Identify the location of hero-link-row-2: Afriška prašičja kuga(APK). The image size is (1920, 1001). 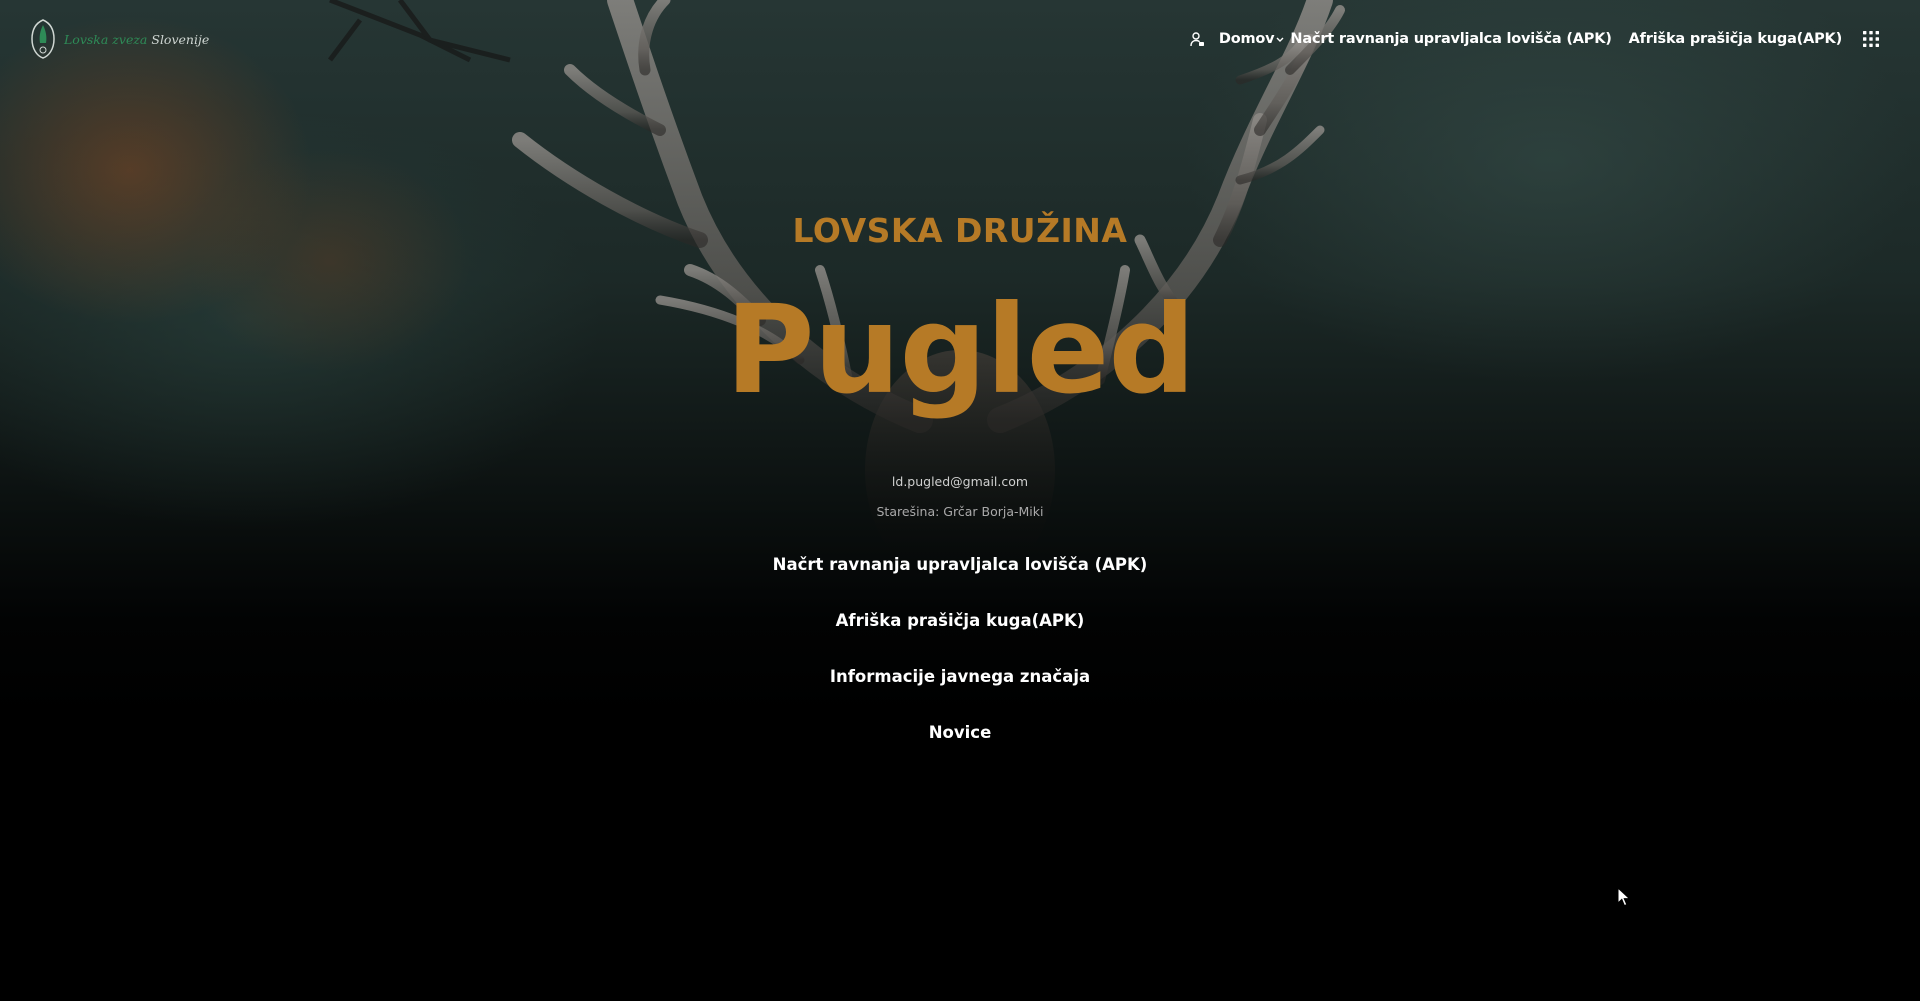
(960, 620).